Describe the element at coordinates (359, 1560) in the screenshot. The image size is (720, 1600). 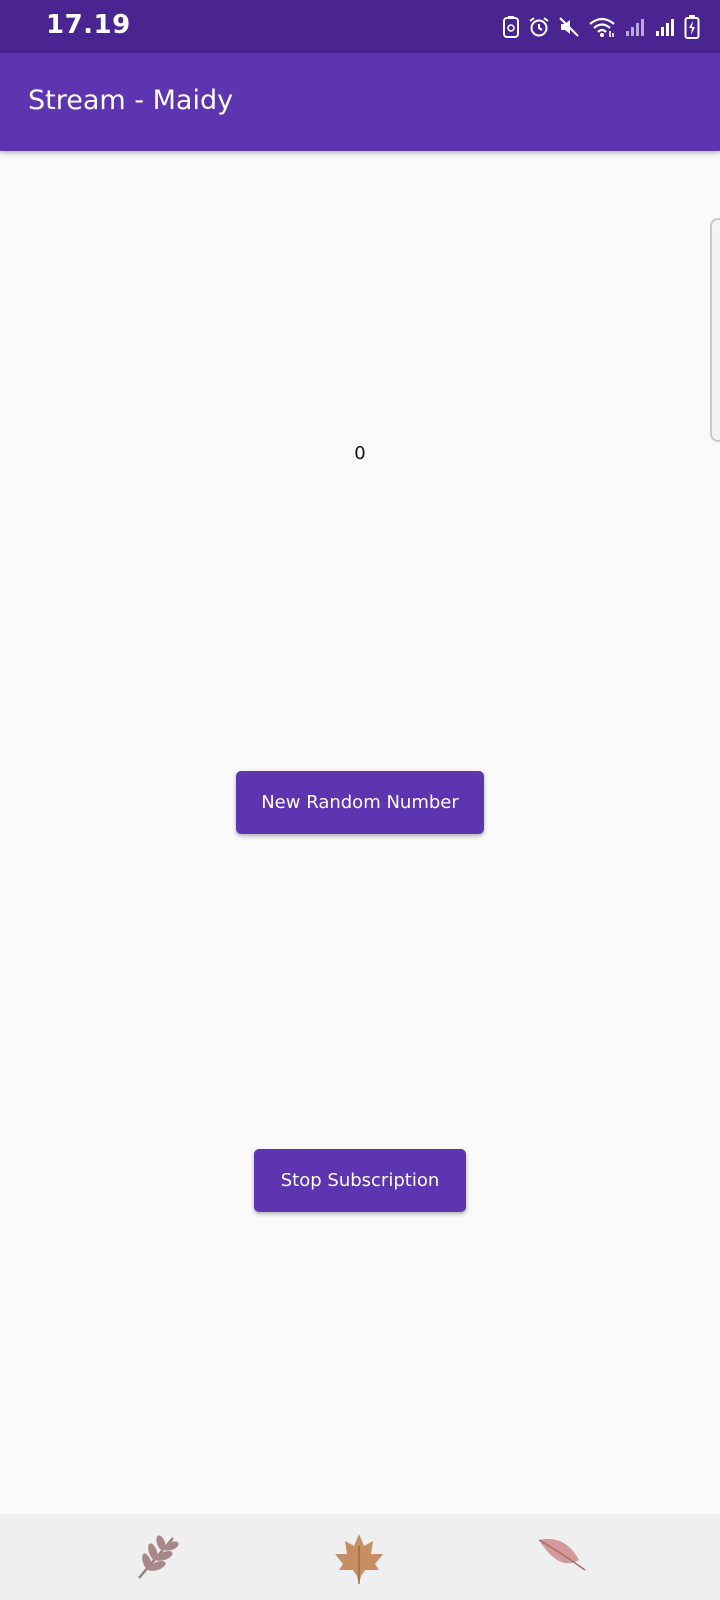
I see `maple-leaf-icon` at that location.